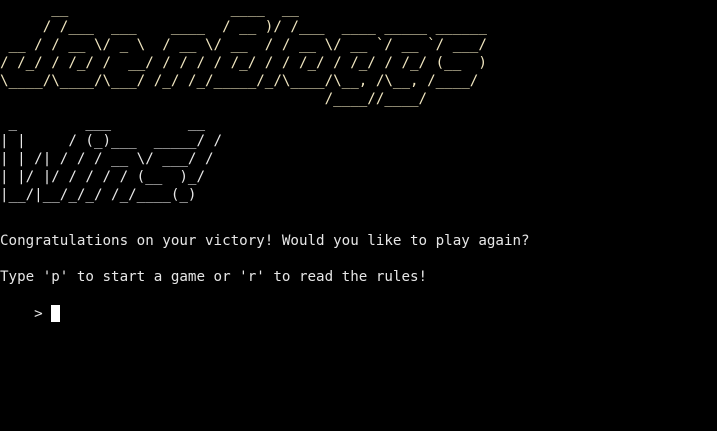 The image size is (717, 431). Describe the element at coordinates (102, 123) in the screenshot. I see `banner-sub-line: _ ___ __` at that location.